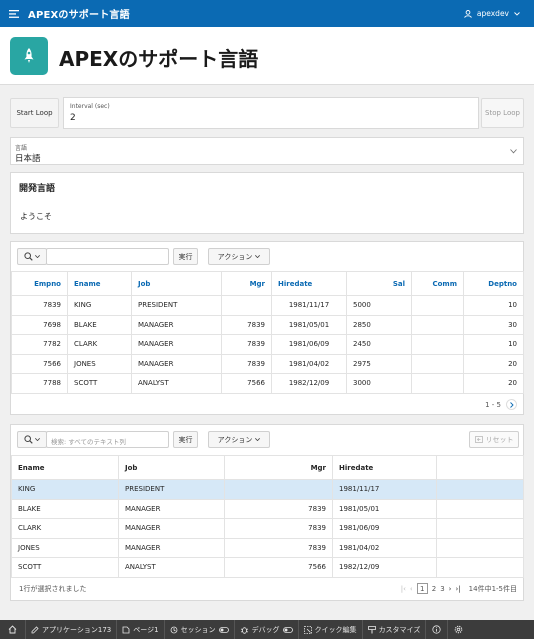  What do you see at coordinates (493, 283) in the screenshot?
I see `column-header: Deptno` at bounding box center [493, 283].